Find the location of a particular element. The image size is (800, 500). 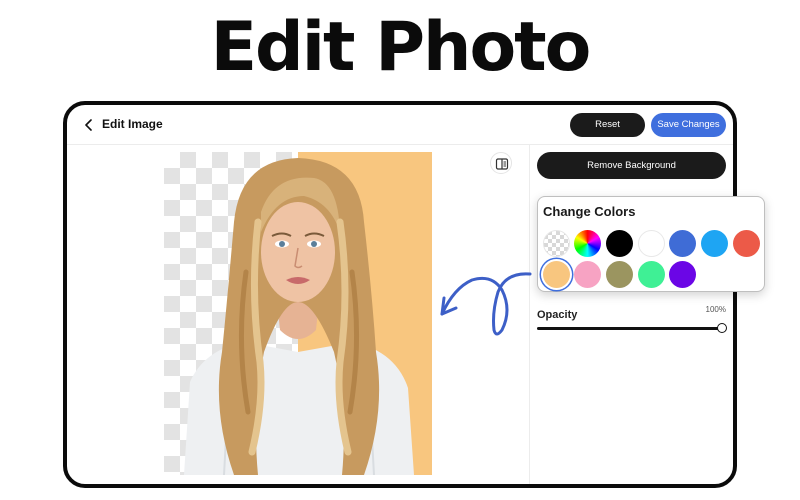

save-changes-button: Save Changes is located at coordinates (688, 125).